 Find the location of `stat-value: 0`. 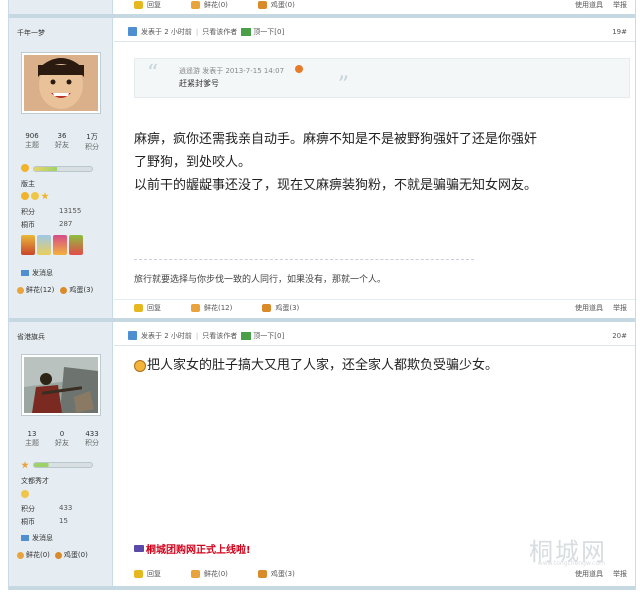

stat-value: 0 is located at coordinates (62, 434).